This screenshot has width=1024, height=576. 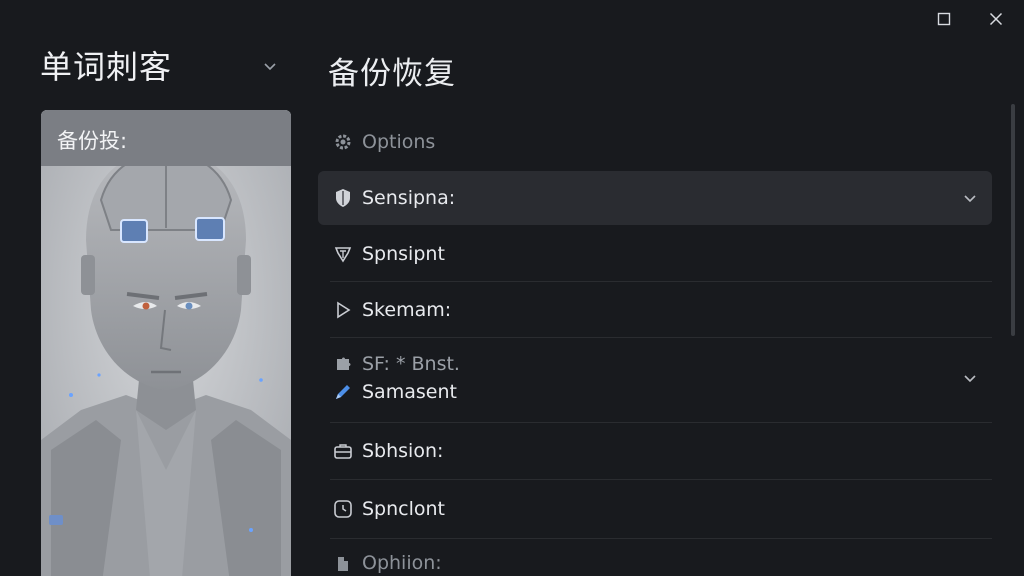 What do you see at coordinates (343, 142) in the screenshot?
I see `gear-icon` at bounding box center [343, 142].